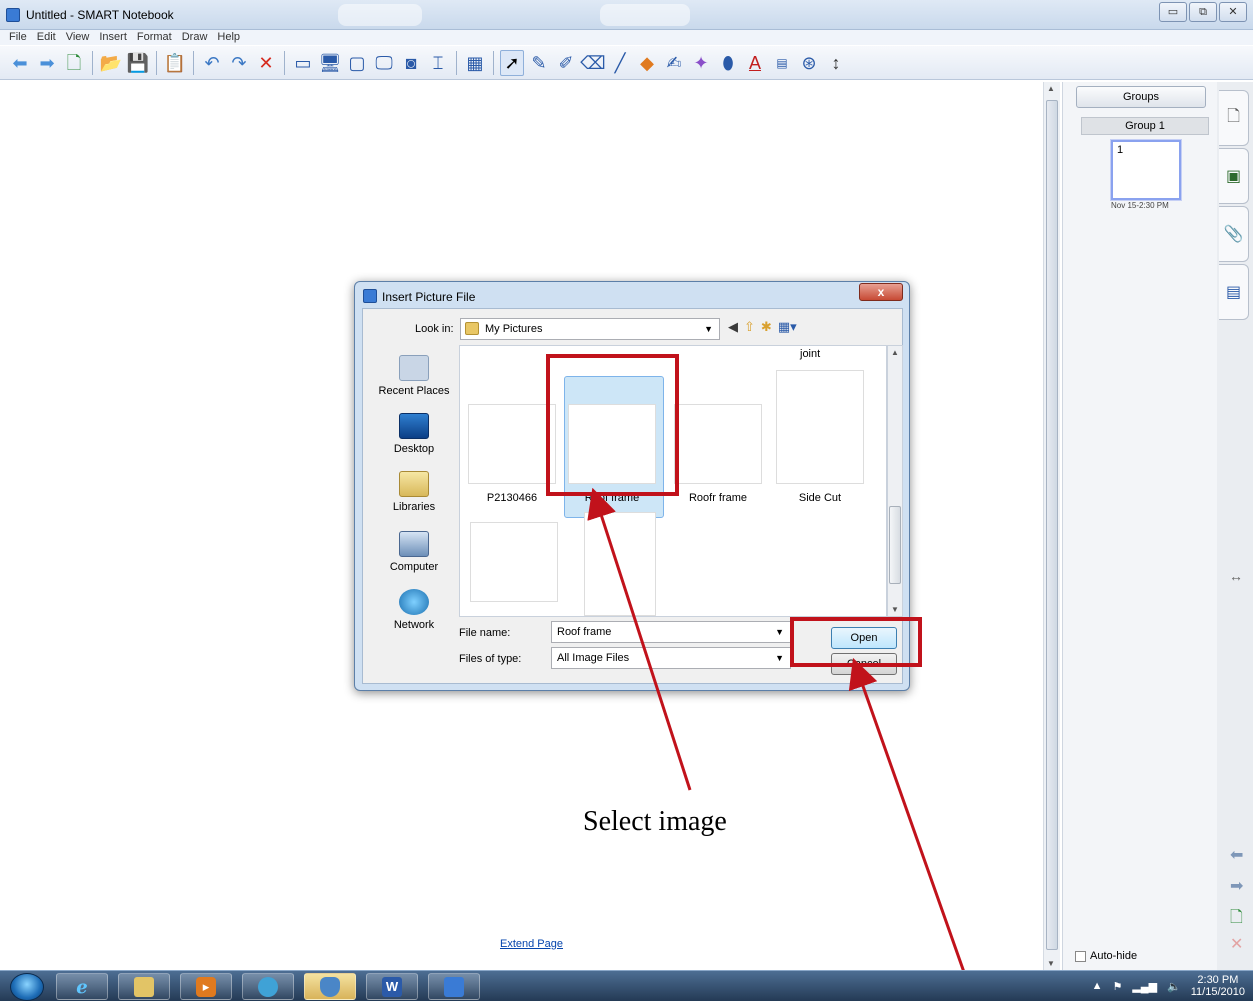 Image resolution: width=1253 pixels, height=1001 pixels. What do you see at coordinates (820, 437) in the screenshot?
I see `file-item: Side Cut` at bounding box center [820, 437].